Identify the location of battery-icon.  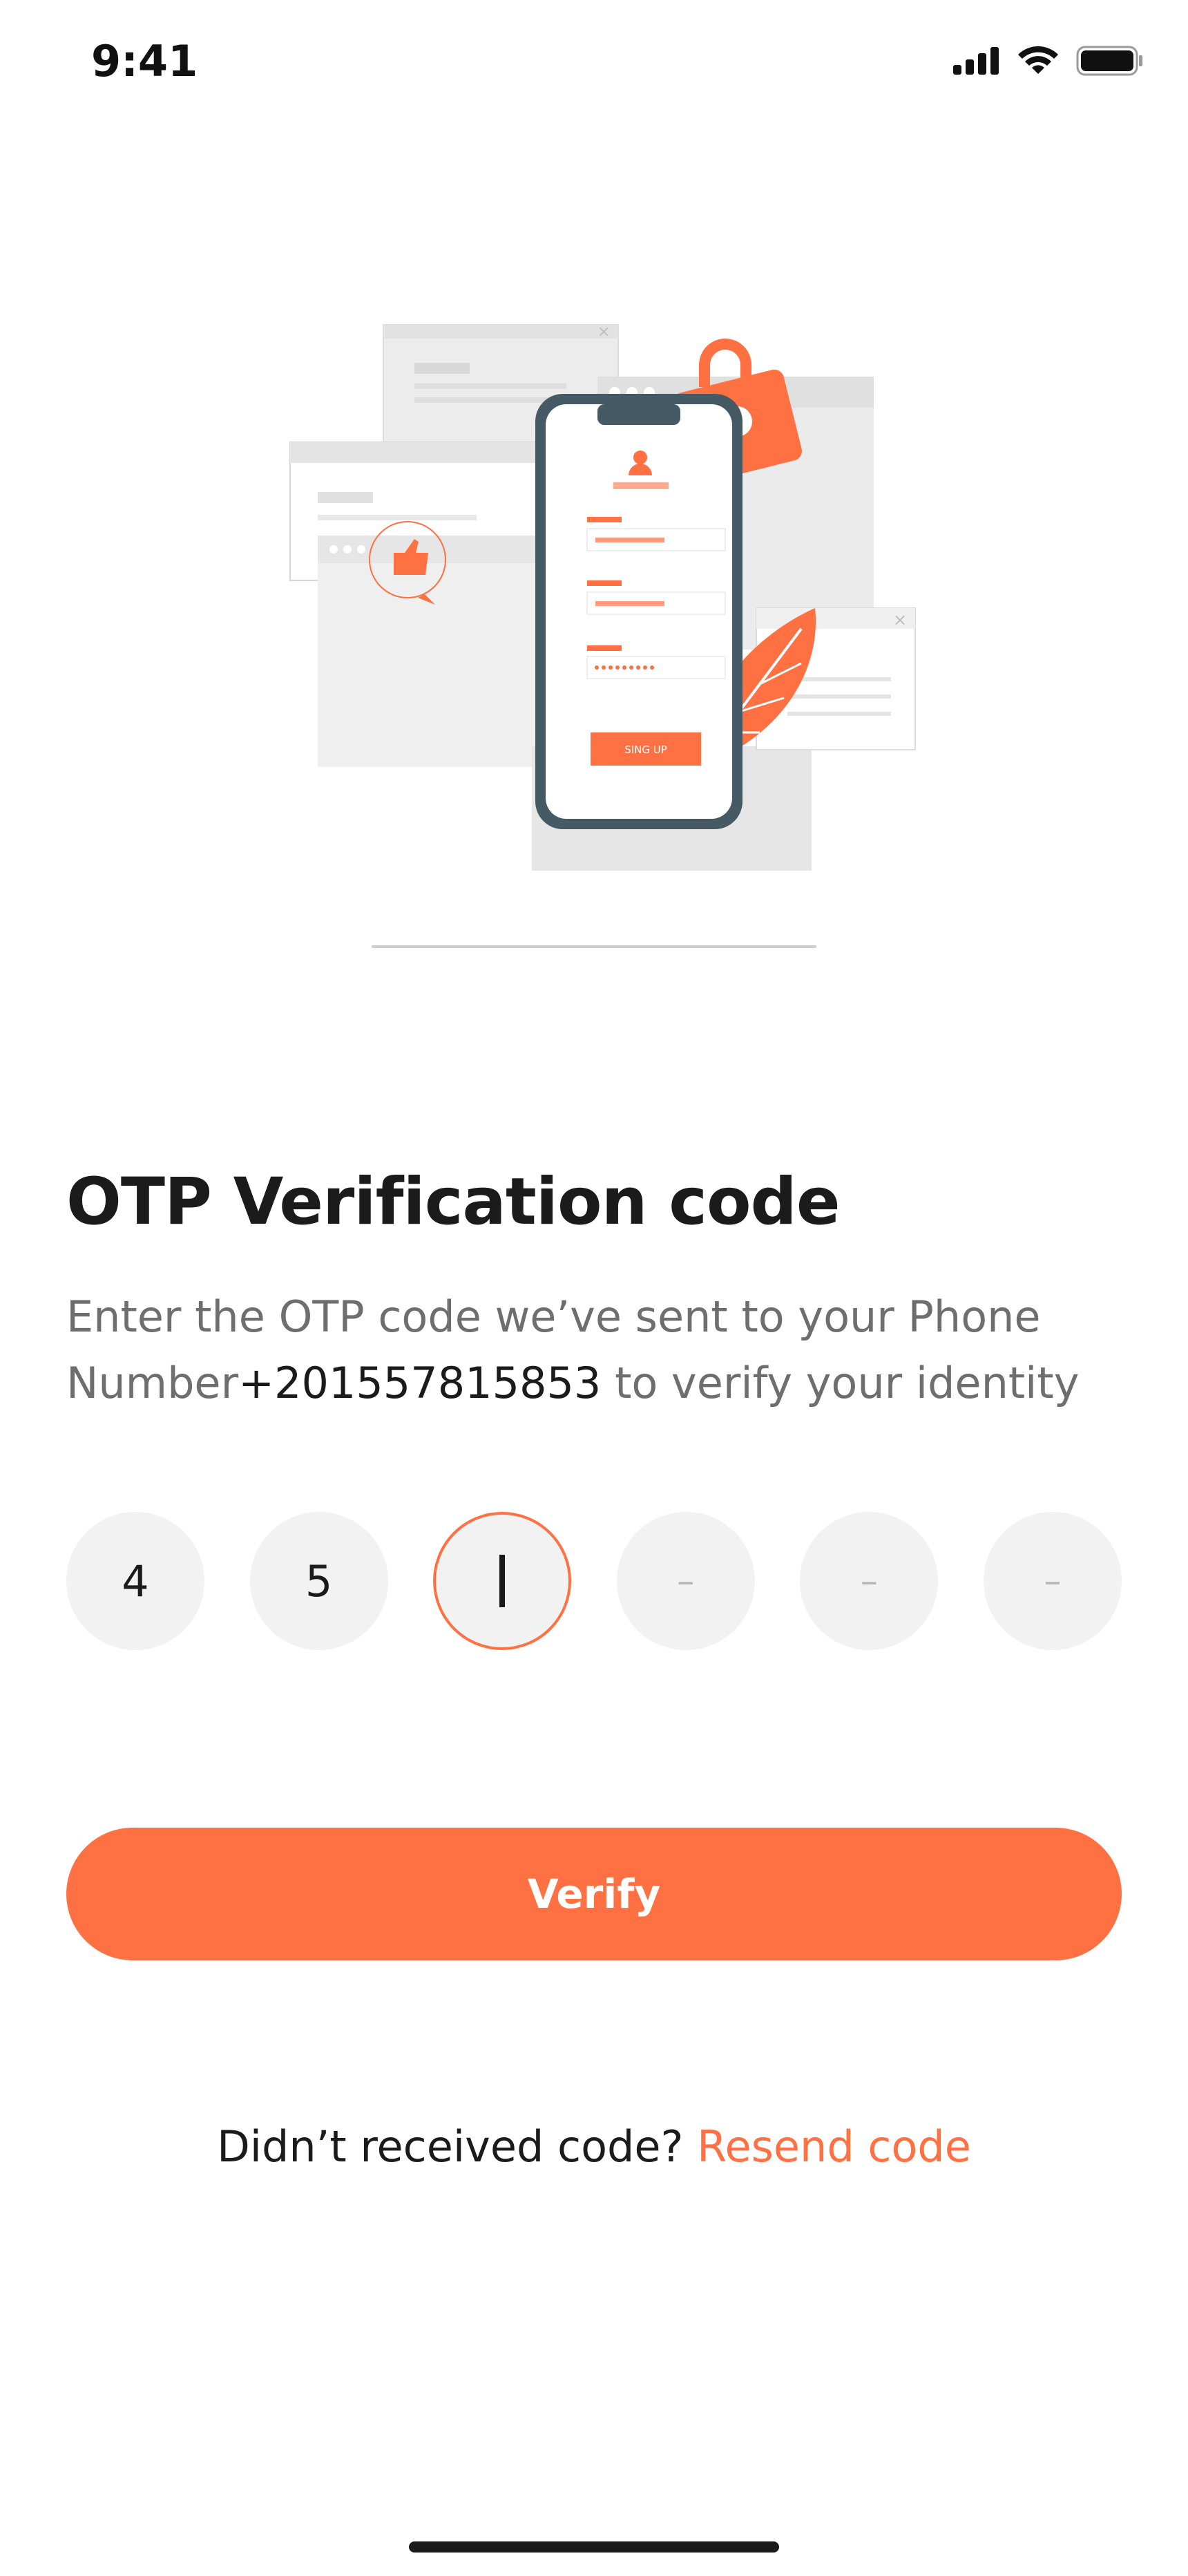
(1109, 61).